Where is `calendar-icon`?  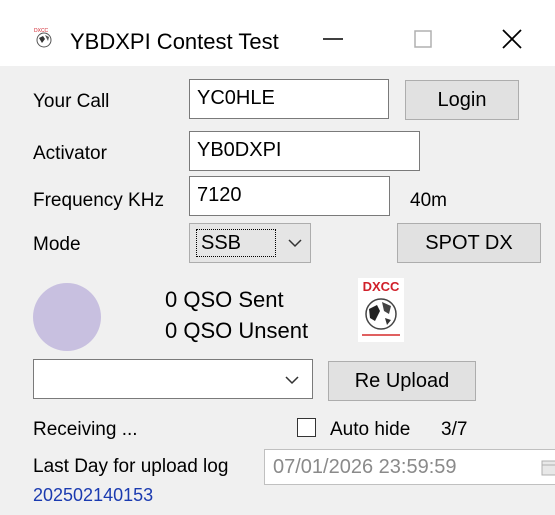
calendar-icon is located at coordinates (548, 468).